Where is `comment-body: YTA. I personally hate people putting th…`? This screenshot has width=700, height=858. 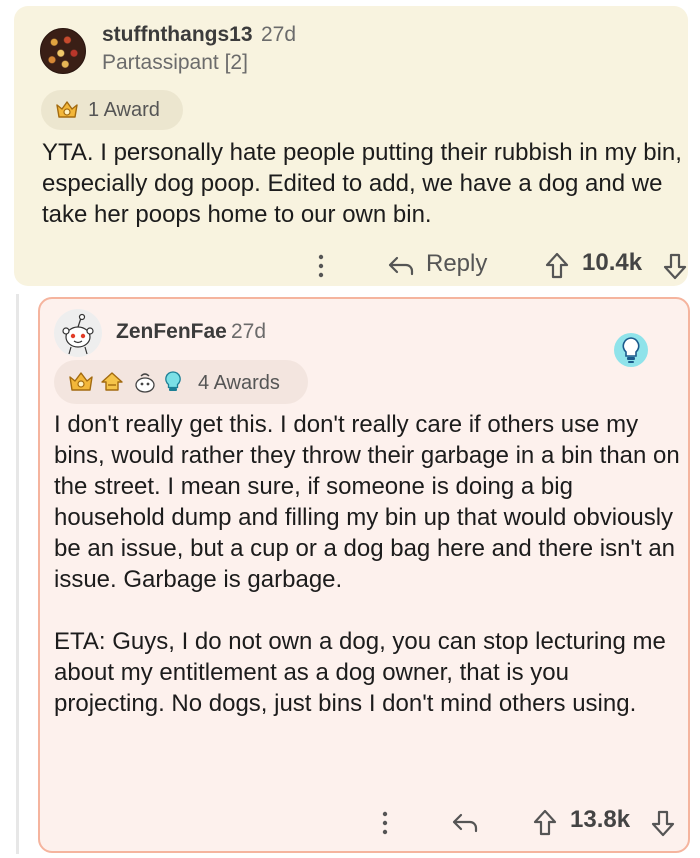
comment-body: YTA. I personally hate people putting th… is located at coordinates (362, 183).